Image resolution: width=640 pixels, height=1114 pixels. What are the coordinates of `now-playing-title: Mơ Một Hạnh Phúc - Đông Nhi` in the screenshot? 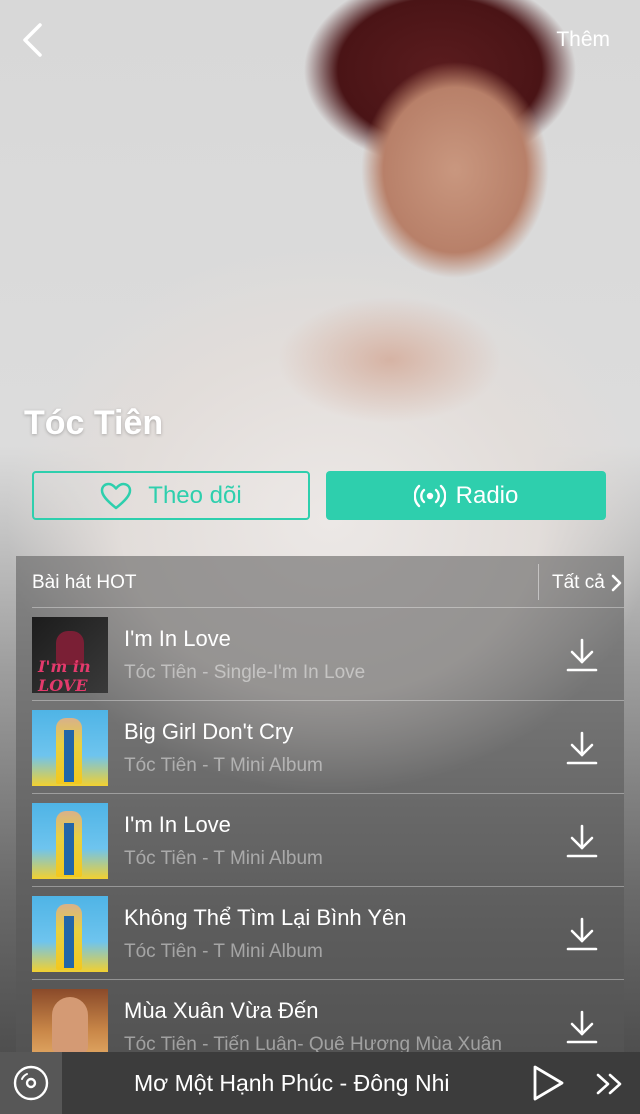 It's located at (292, 1083).